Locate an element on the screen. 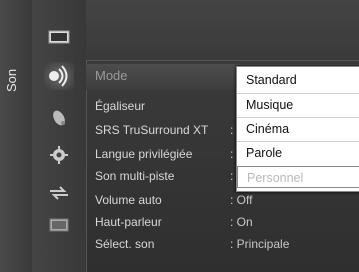 Image resolution: width=359 pixels, height=272 pixels. settings-icon is located at coordinates (59, 155).